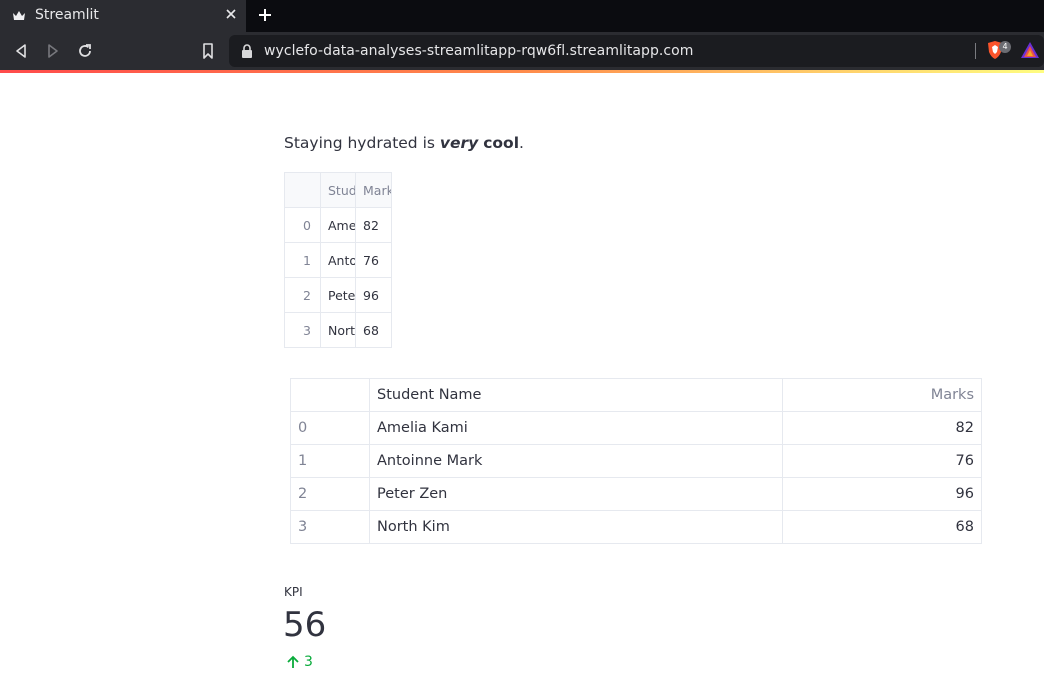 This screenshot has width=1044, height=675. I want to click on table-row: 2 Peter Zen 96, so click(636, 494).